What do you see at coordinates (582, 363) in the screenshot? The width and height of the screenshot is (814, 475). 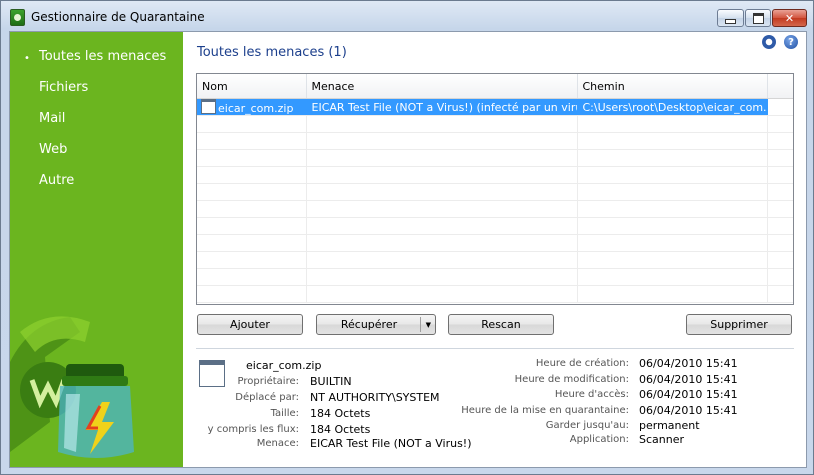 I see `detail-label-created: Heure de création:` at bounding box center [582, 363].